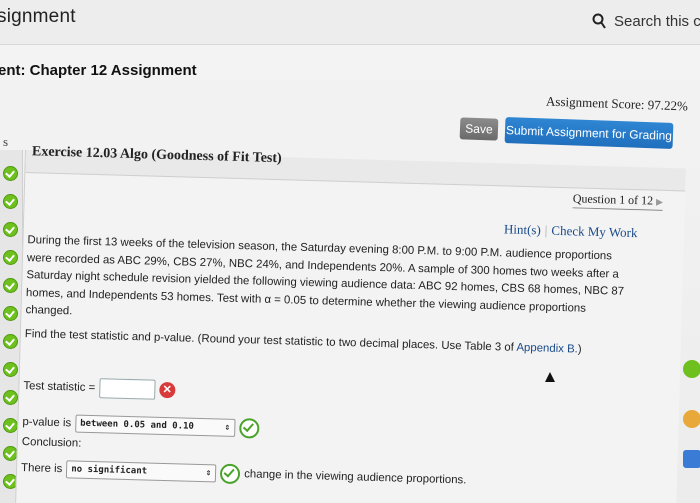  I want to click on pvalue-row: p-value is between 0.05 and 0.10 ⇕, so click(141, 425).